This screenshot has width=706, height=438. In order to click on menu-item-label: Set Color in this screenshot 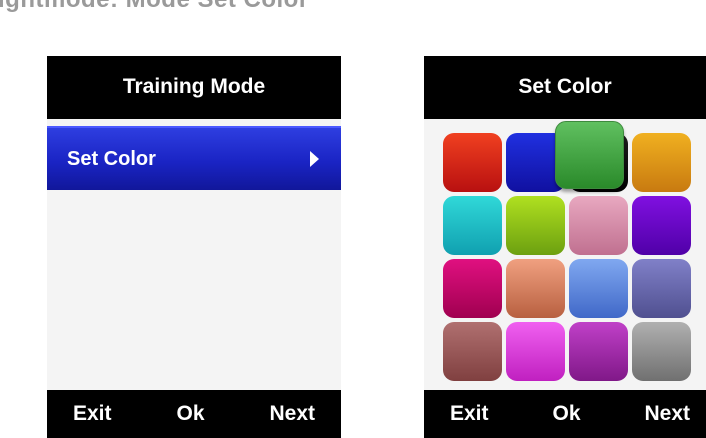, I will do `click(111, 158)`.